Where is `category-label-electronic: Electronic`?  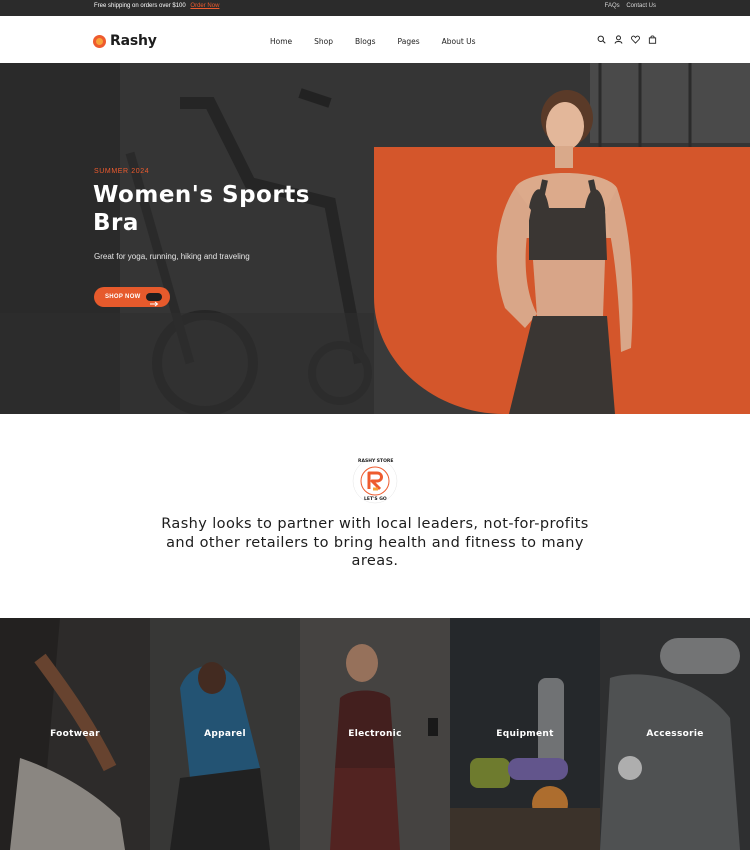 category-label-electronic: Electronic is located at coordinates (375, 734).